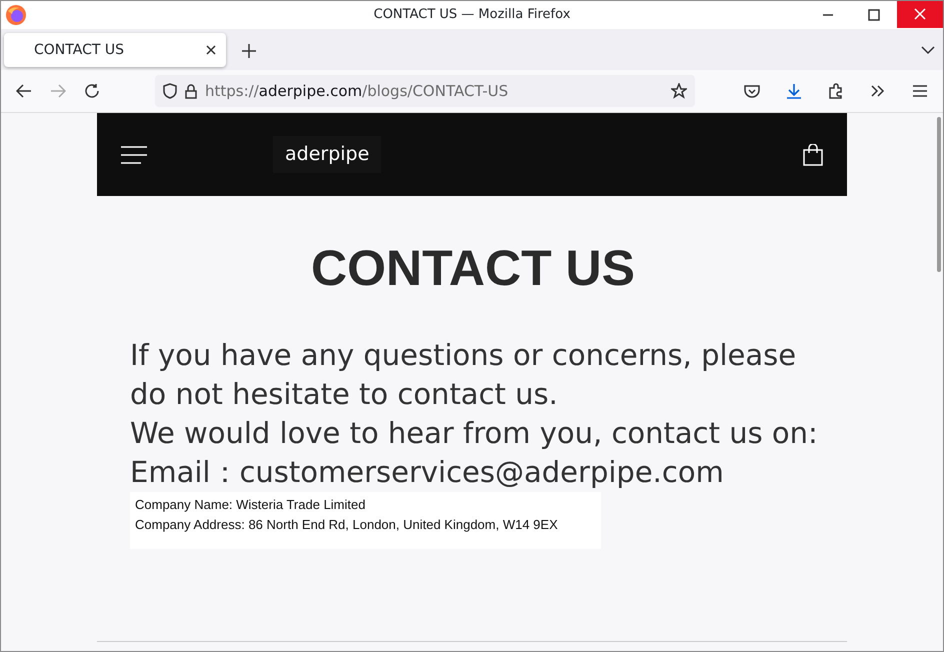 This screenshot has width=944, height=652. I want to click on close-icon, so click(920, 14).